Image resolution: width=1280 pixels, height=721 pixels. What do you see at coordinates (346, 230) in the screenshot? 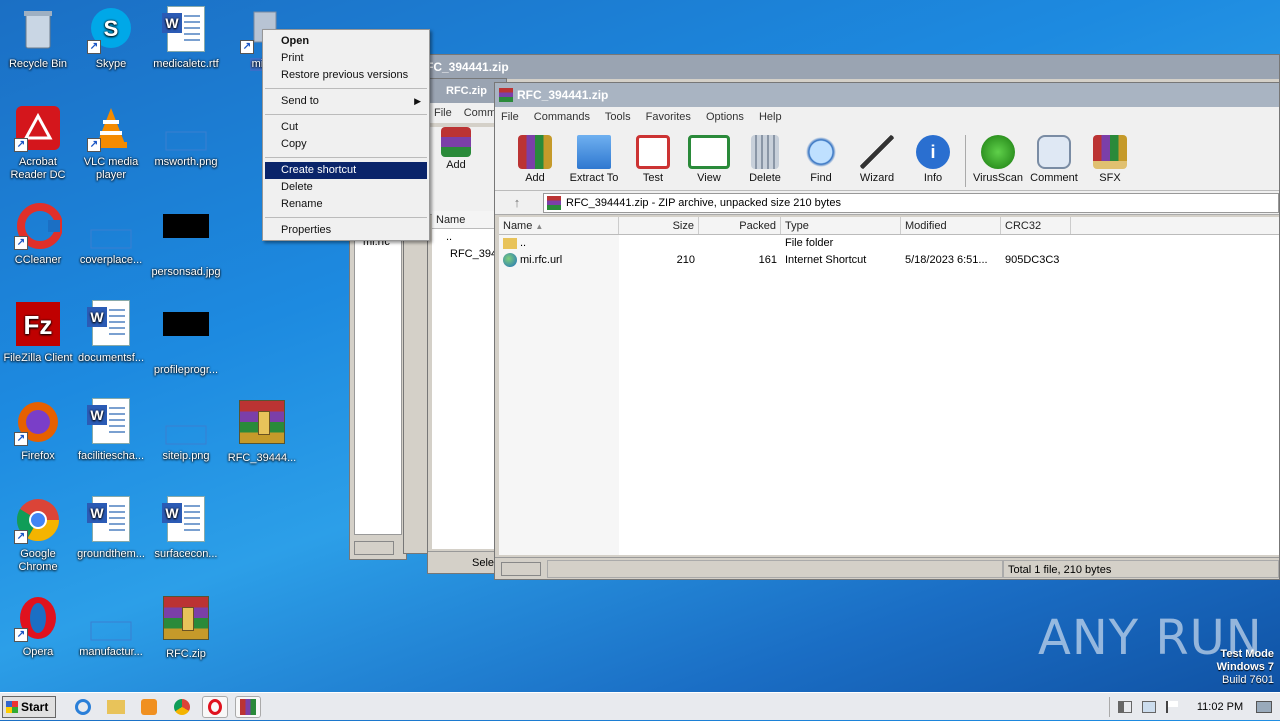
I see `menu-item-properties: Properties` at bounding box center [346, 230].